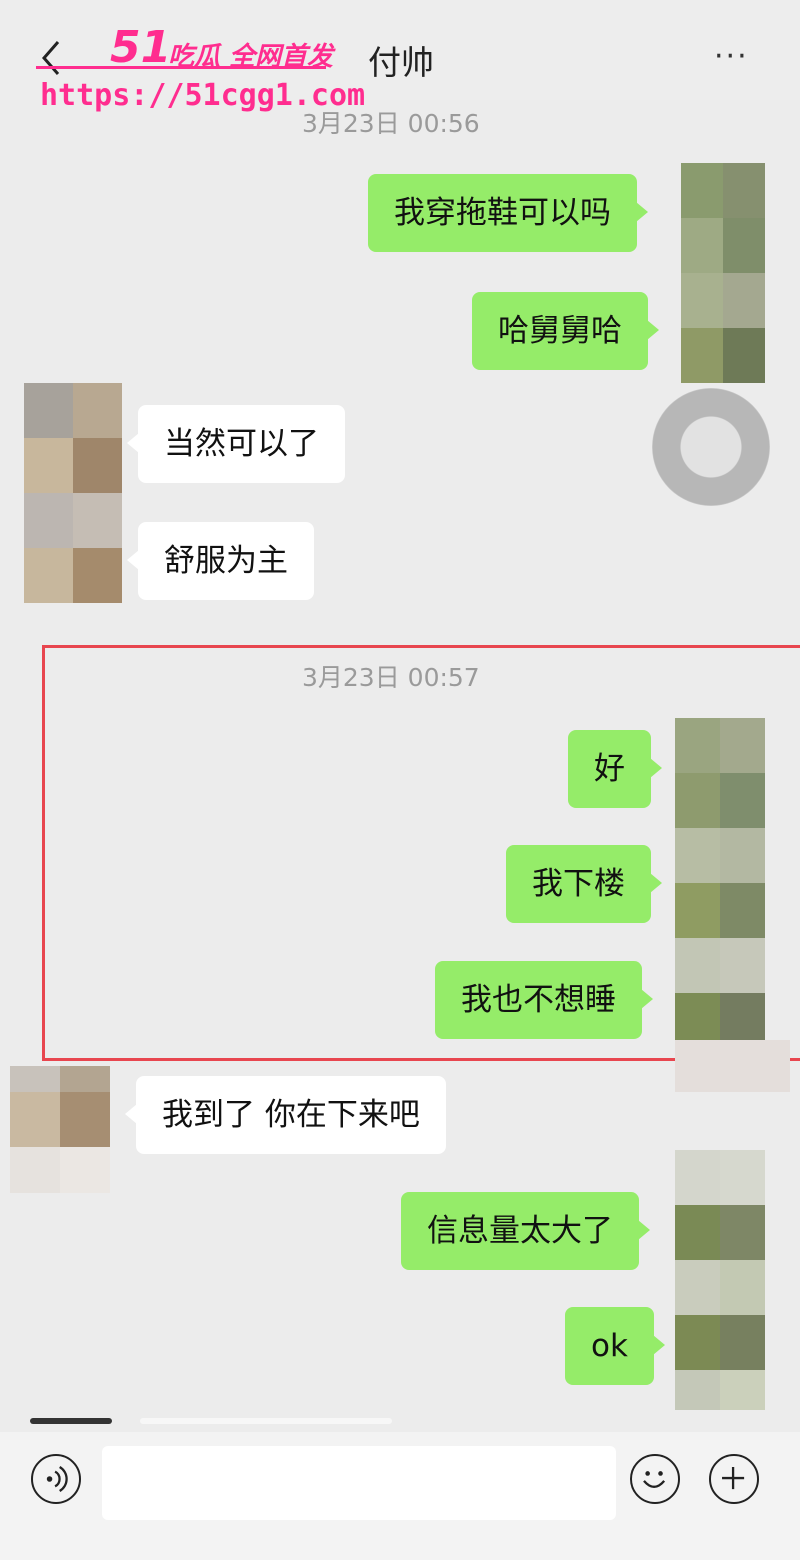  I want to click on plus-icon, so click(734, 1479).